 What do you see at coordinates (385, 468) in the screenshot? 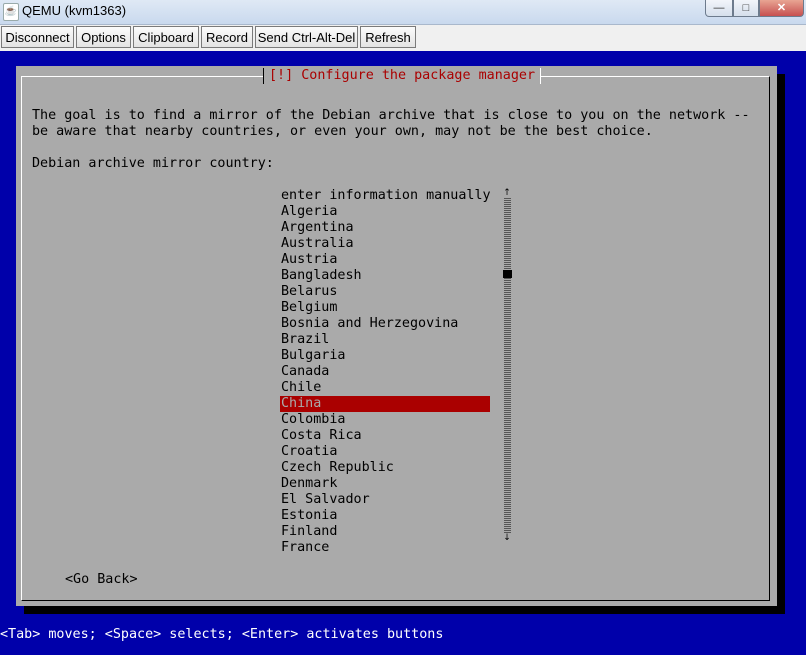
I see `country-option: Czech Republic` at bounding box center [385, 468].